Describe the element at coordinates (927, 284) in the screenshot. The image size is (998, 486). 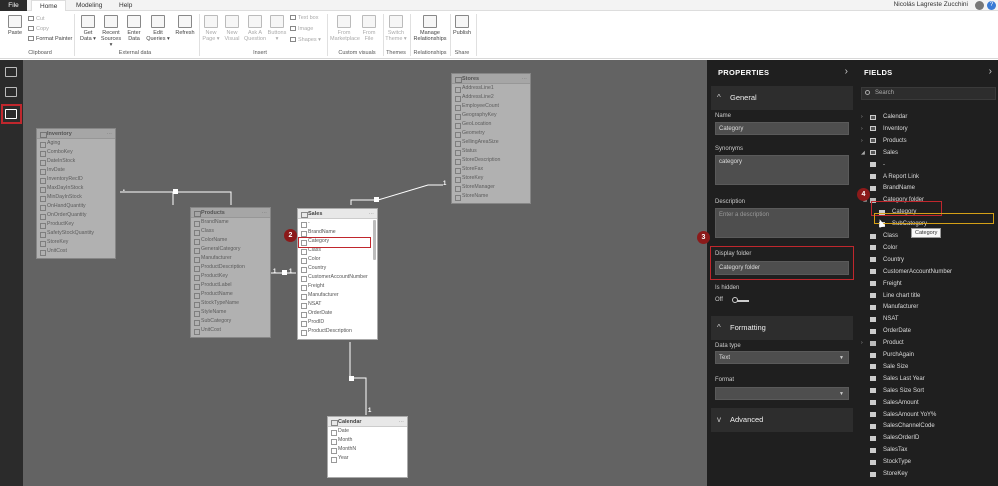
I see `field-item-freight: Freight` at that location.